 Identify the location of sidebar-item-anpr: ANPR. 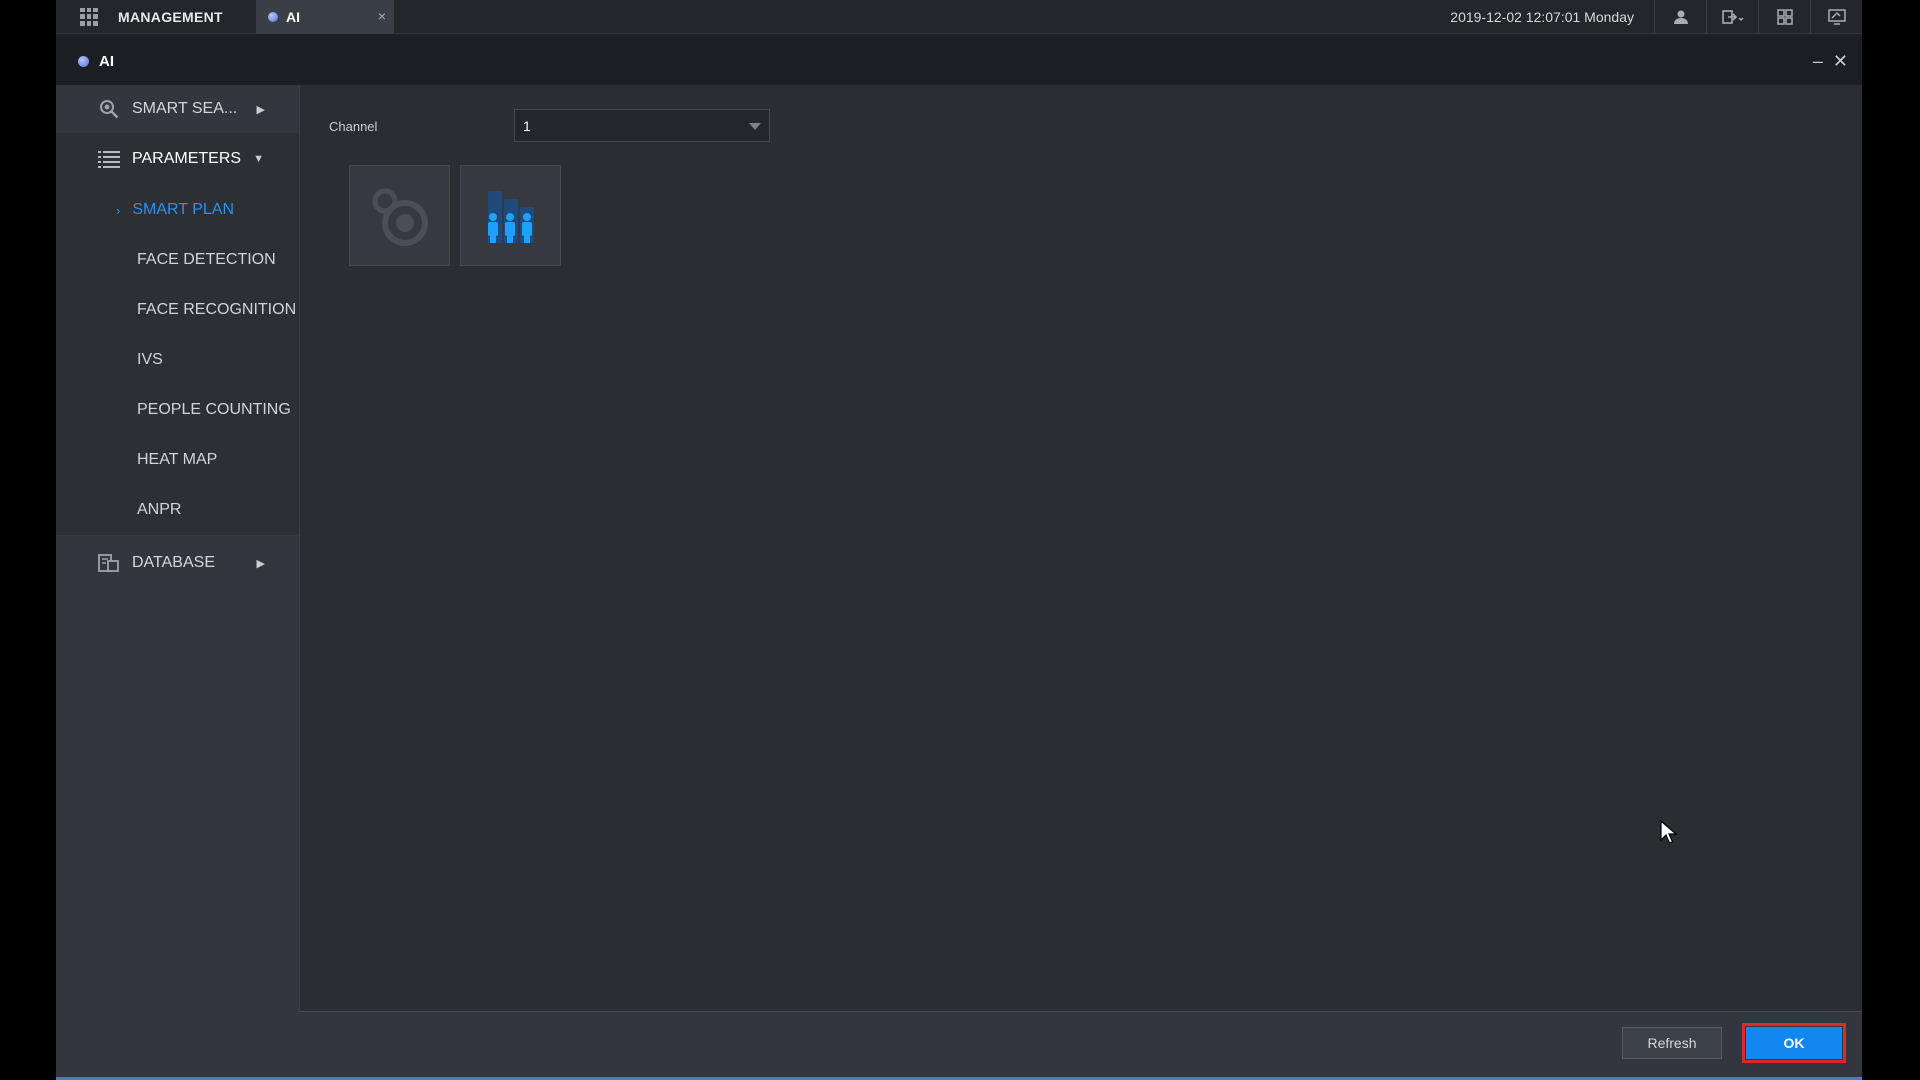
(177, 510).